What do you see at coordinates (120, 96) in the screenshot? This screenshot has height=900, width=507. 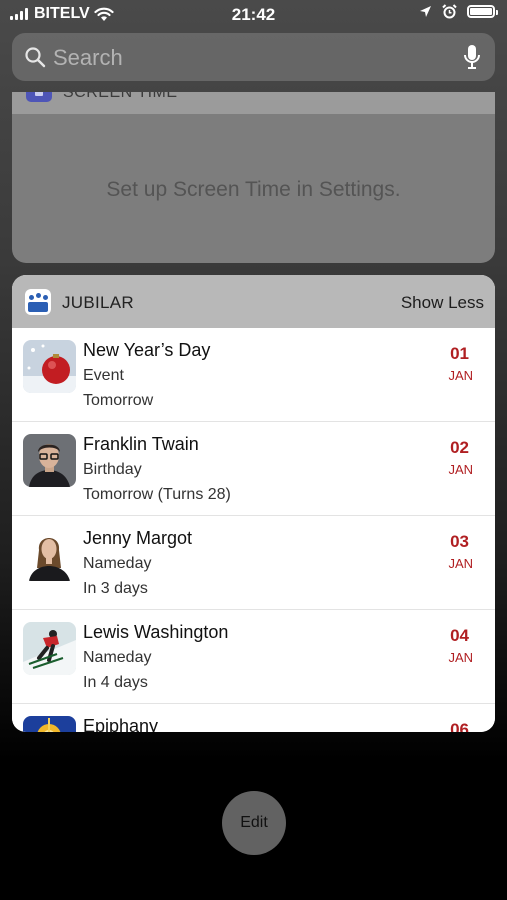 I see `screen-time-title: SCREEN TIME` at bounding box center [120, 96].